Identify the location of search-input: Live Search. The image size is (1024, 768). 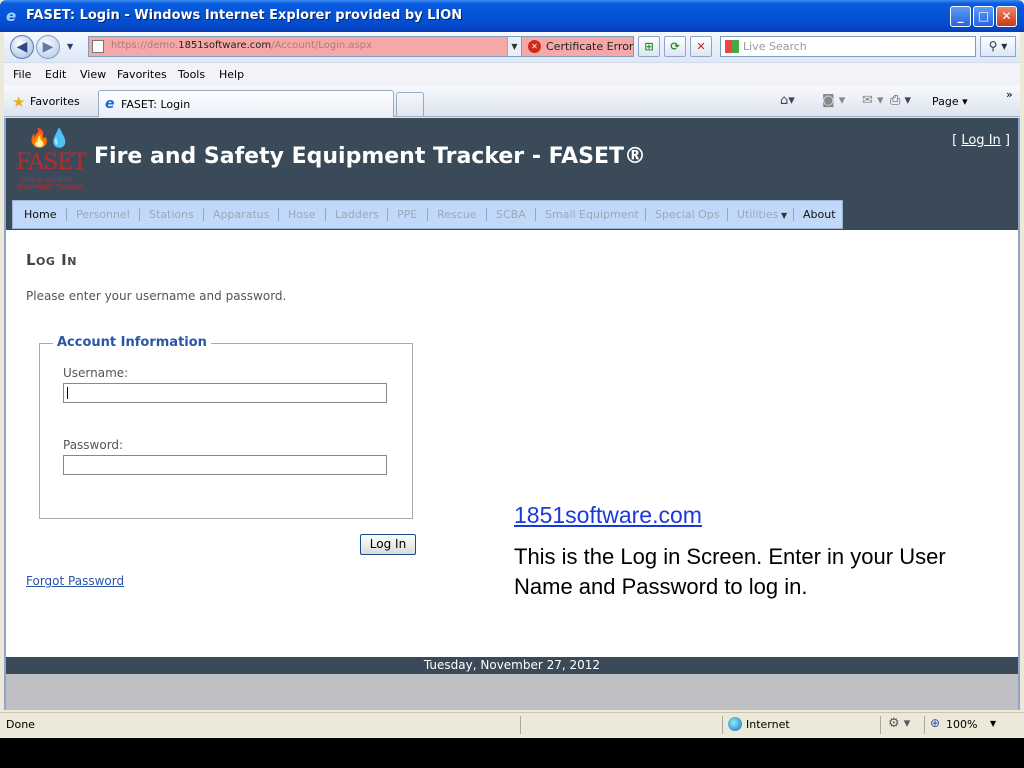
(848, 46).